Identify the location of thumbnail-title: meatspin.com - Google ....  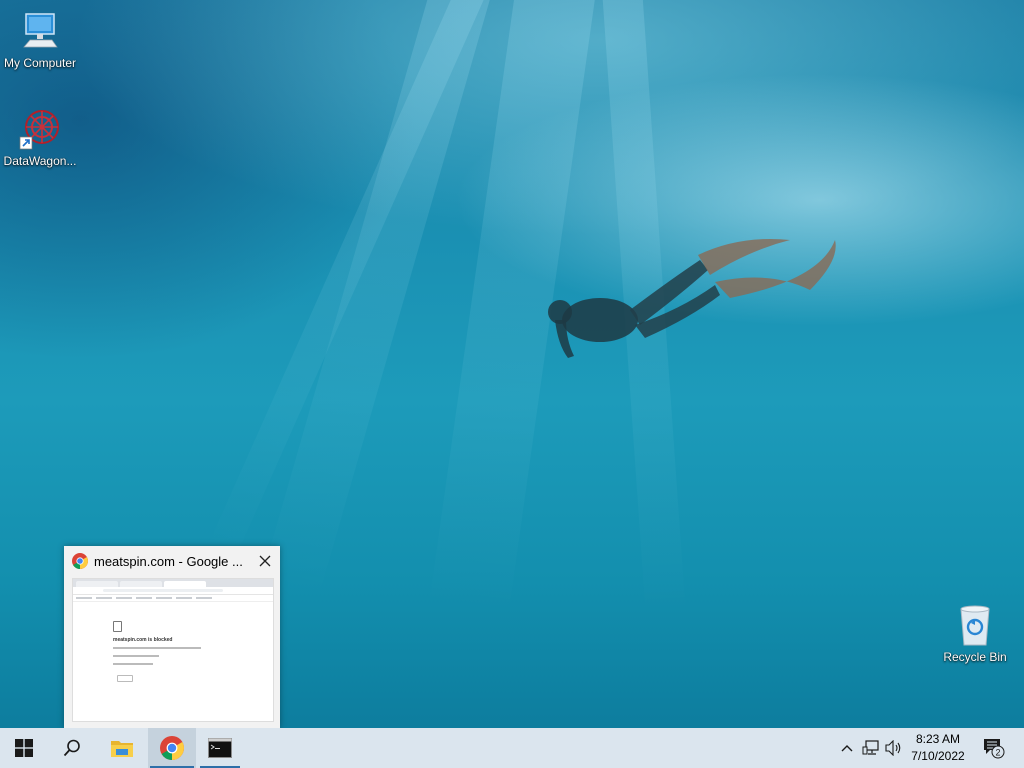
(168, 561).